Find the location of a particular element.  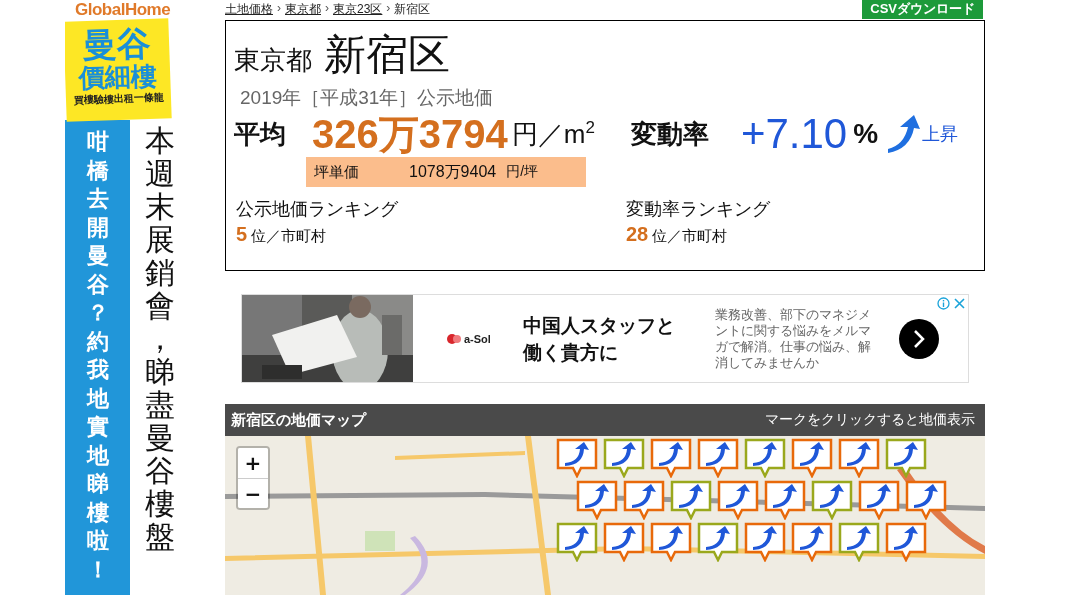

banner-headline: 本週末展銷會，睇盡曼谷樓盤 is located at coordinates (160, 340).